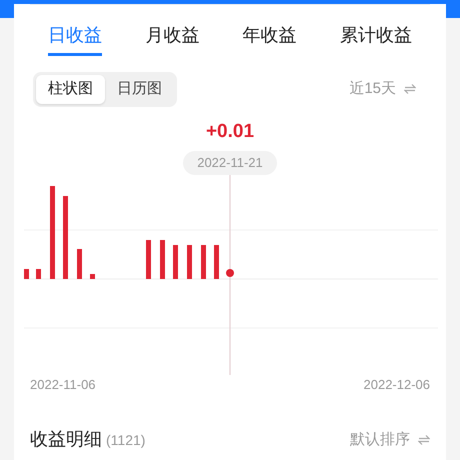 The width and height of the screenshot is (460, 460). I want to click on tab: 日收益, so click(75, 39).